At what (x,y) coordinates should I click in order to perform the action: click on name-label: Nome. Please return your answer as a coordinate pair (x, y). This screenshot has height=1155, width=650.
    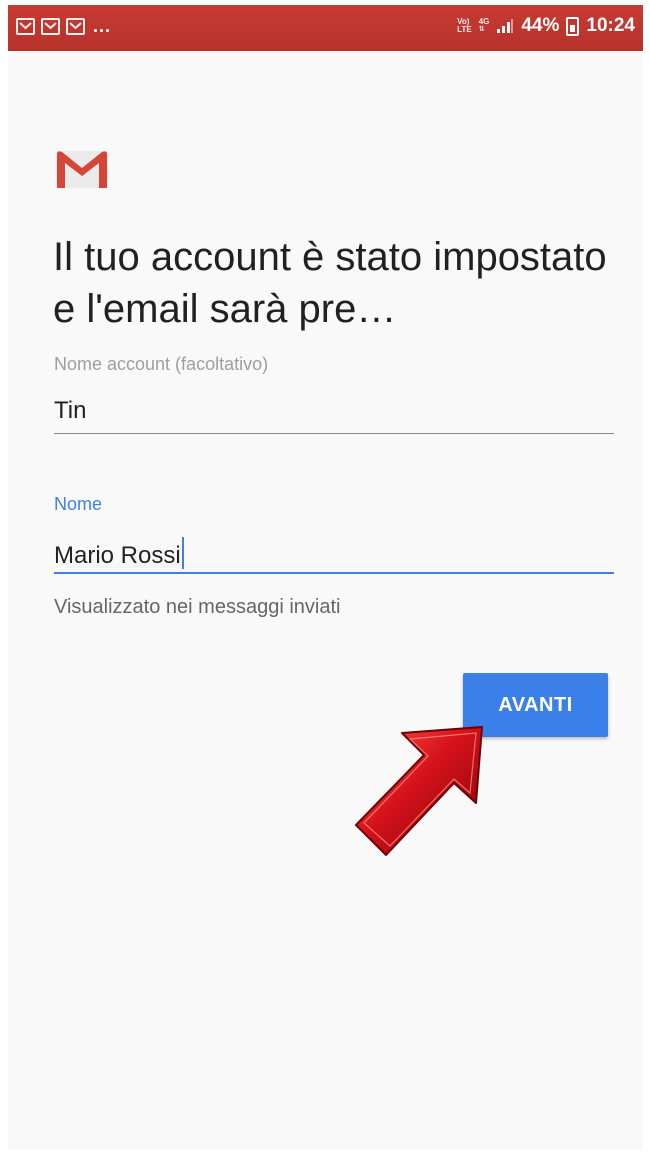
    Looking at the image, I should click on (78, 504).